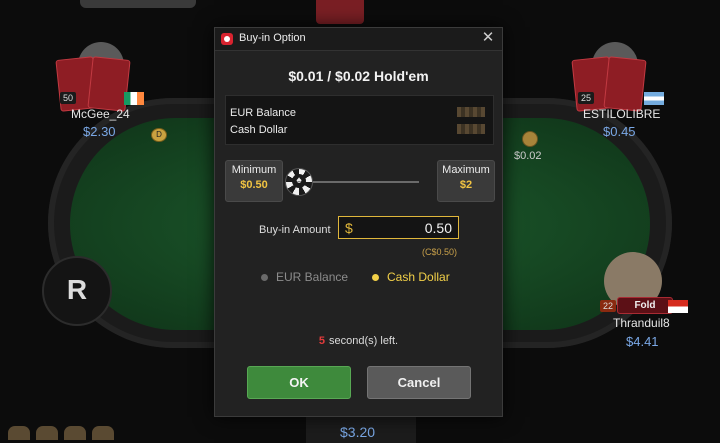  I want to click on chip-icon, so click(530, 139).